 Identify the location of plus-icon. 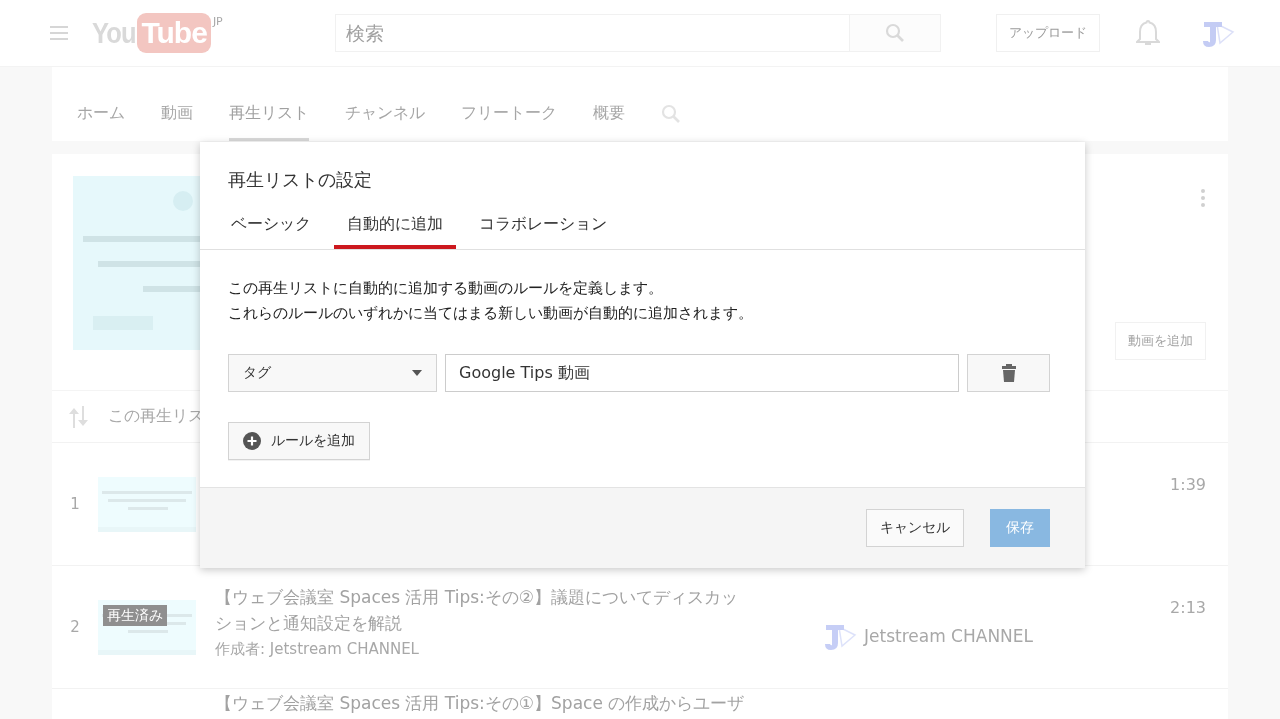
(252, 441).